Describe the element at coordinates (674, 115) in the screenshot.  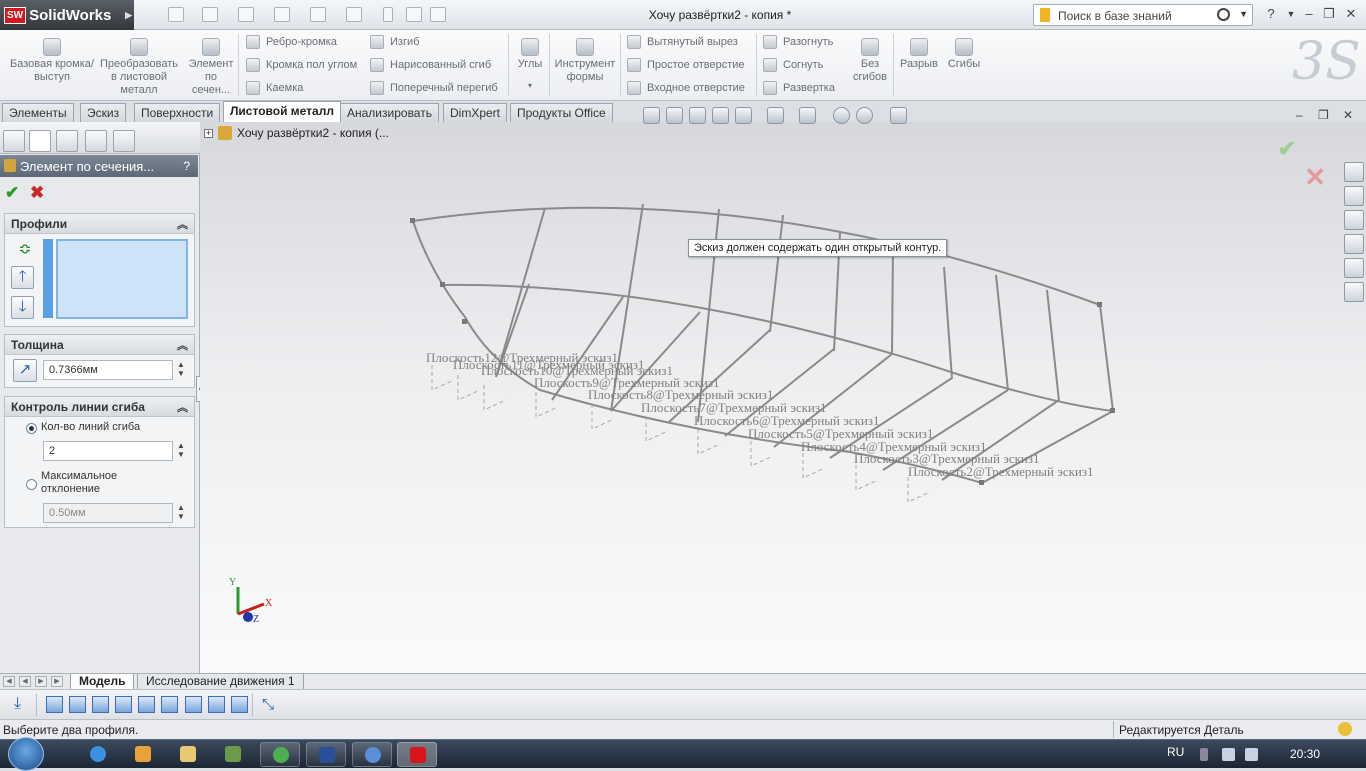
I see `zoom-to-area-icon` at that location.